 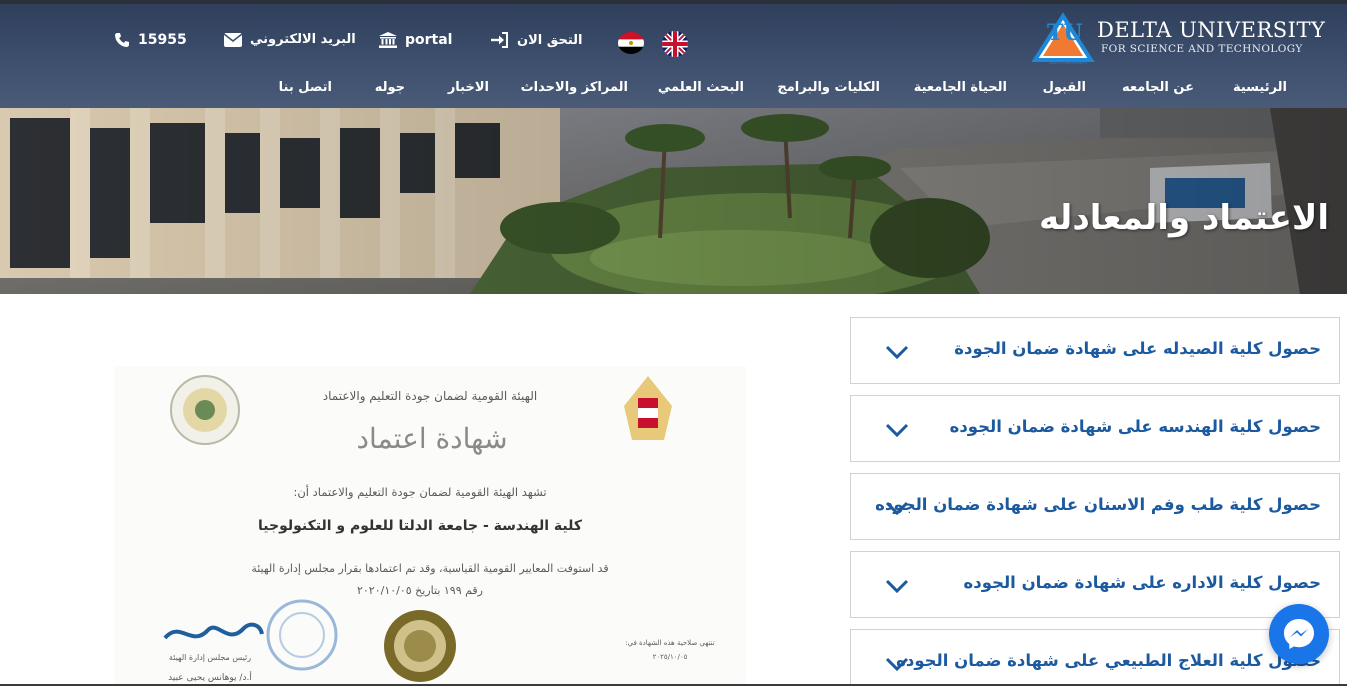 What do you see at coordinates (420, 590) in the screenshot?
I see `svg-text: رقم ١٩٩ بتاريخ ٢٠٢٠/١٠/٠٥` at bounding box center [420, 590].